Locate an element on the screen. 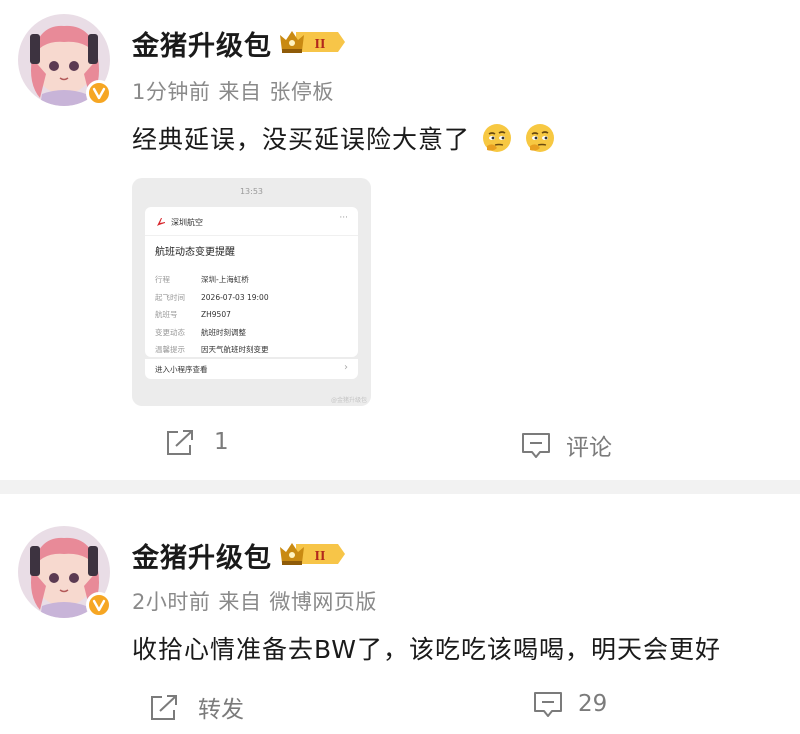  notice-title: 航班动态变更提醒 is located at coordinates (195, 252).